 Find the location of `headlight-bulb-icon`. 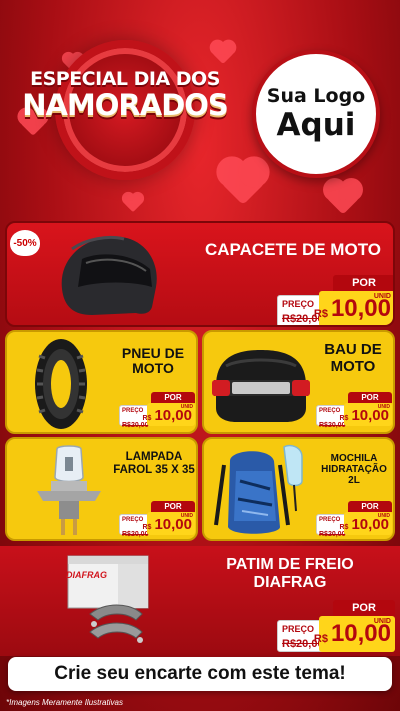

headlight-bulb-icon is located at coordinates (69, 490).